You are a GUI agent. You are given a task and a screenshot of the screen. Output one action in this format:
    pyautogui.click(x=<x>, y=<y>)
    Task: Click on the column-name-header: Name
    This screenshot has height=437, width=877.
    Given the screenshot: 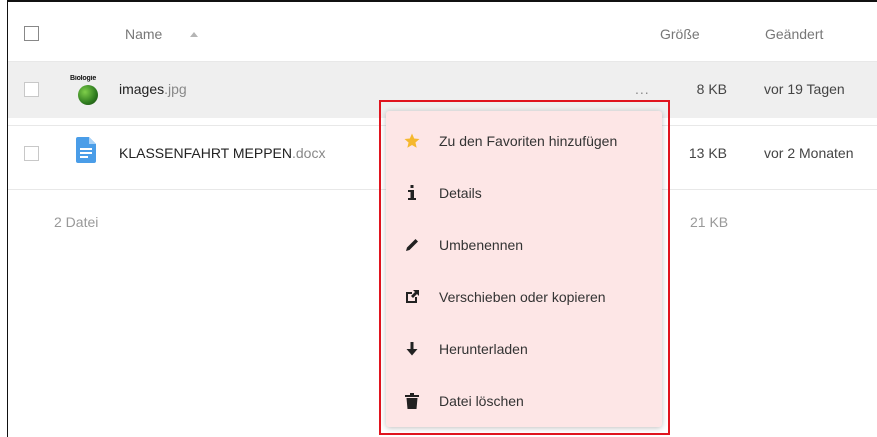 What is the action you would take?
    pyautogui.click(x=143, y=34)
    